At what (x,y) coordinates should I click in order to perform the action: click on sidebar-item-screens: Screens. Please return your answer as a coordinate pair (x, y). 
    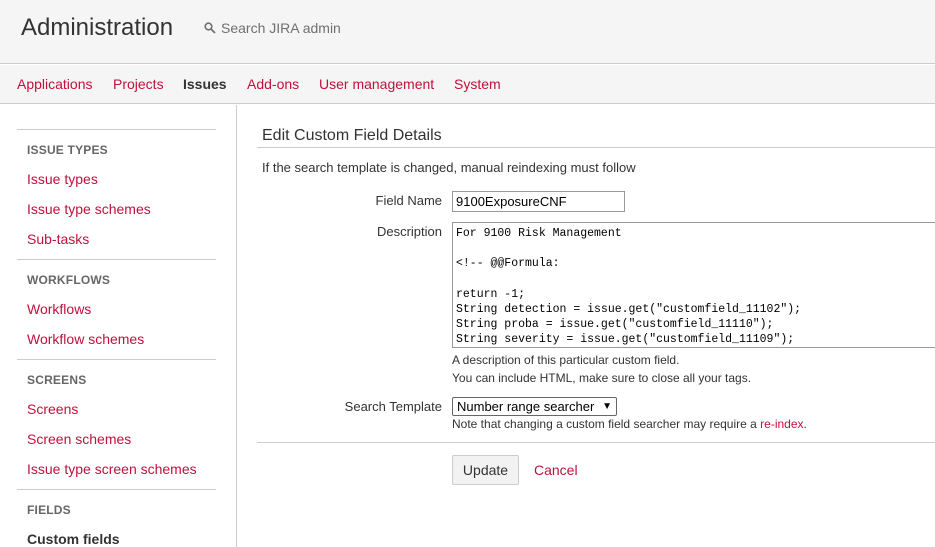
    Looking at the image, I should click on (52, 409).